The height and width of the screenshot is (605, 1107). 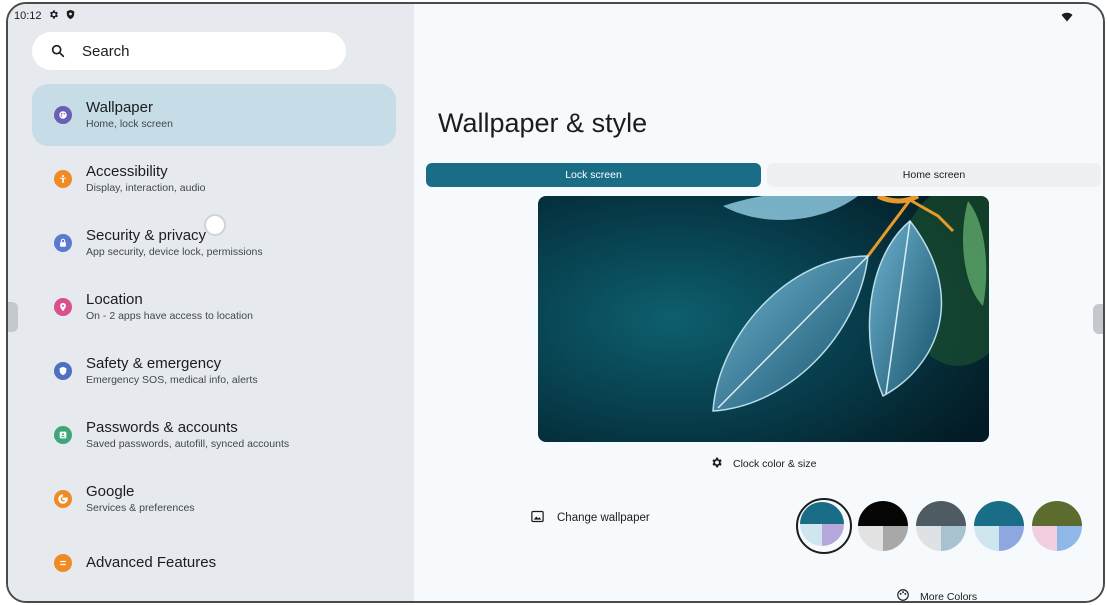 What do you see at coordinates (106, 51) in the screenshot?
I see `search-label: Search` at bounding box center [106, 51].